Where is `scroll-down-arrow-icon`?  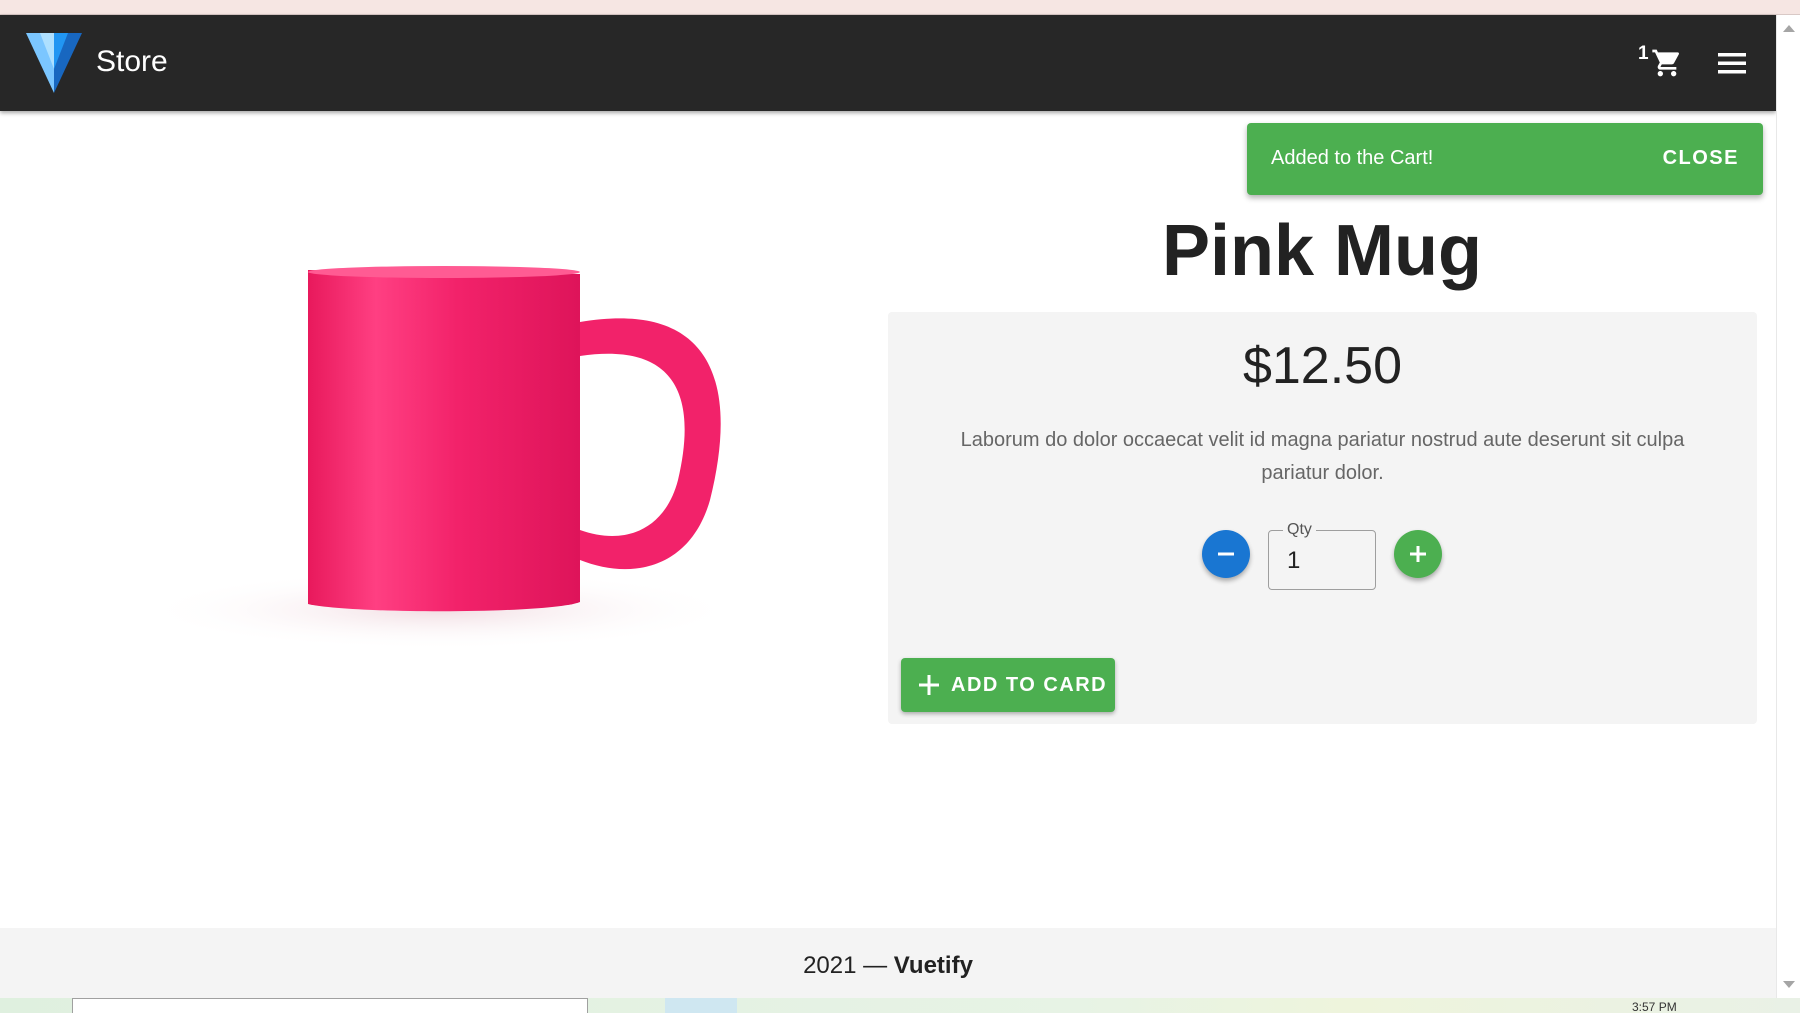
scroll-down-arrow-icon is located at coordinates (1789, 984).